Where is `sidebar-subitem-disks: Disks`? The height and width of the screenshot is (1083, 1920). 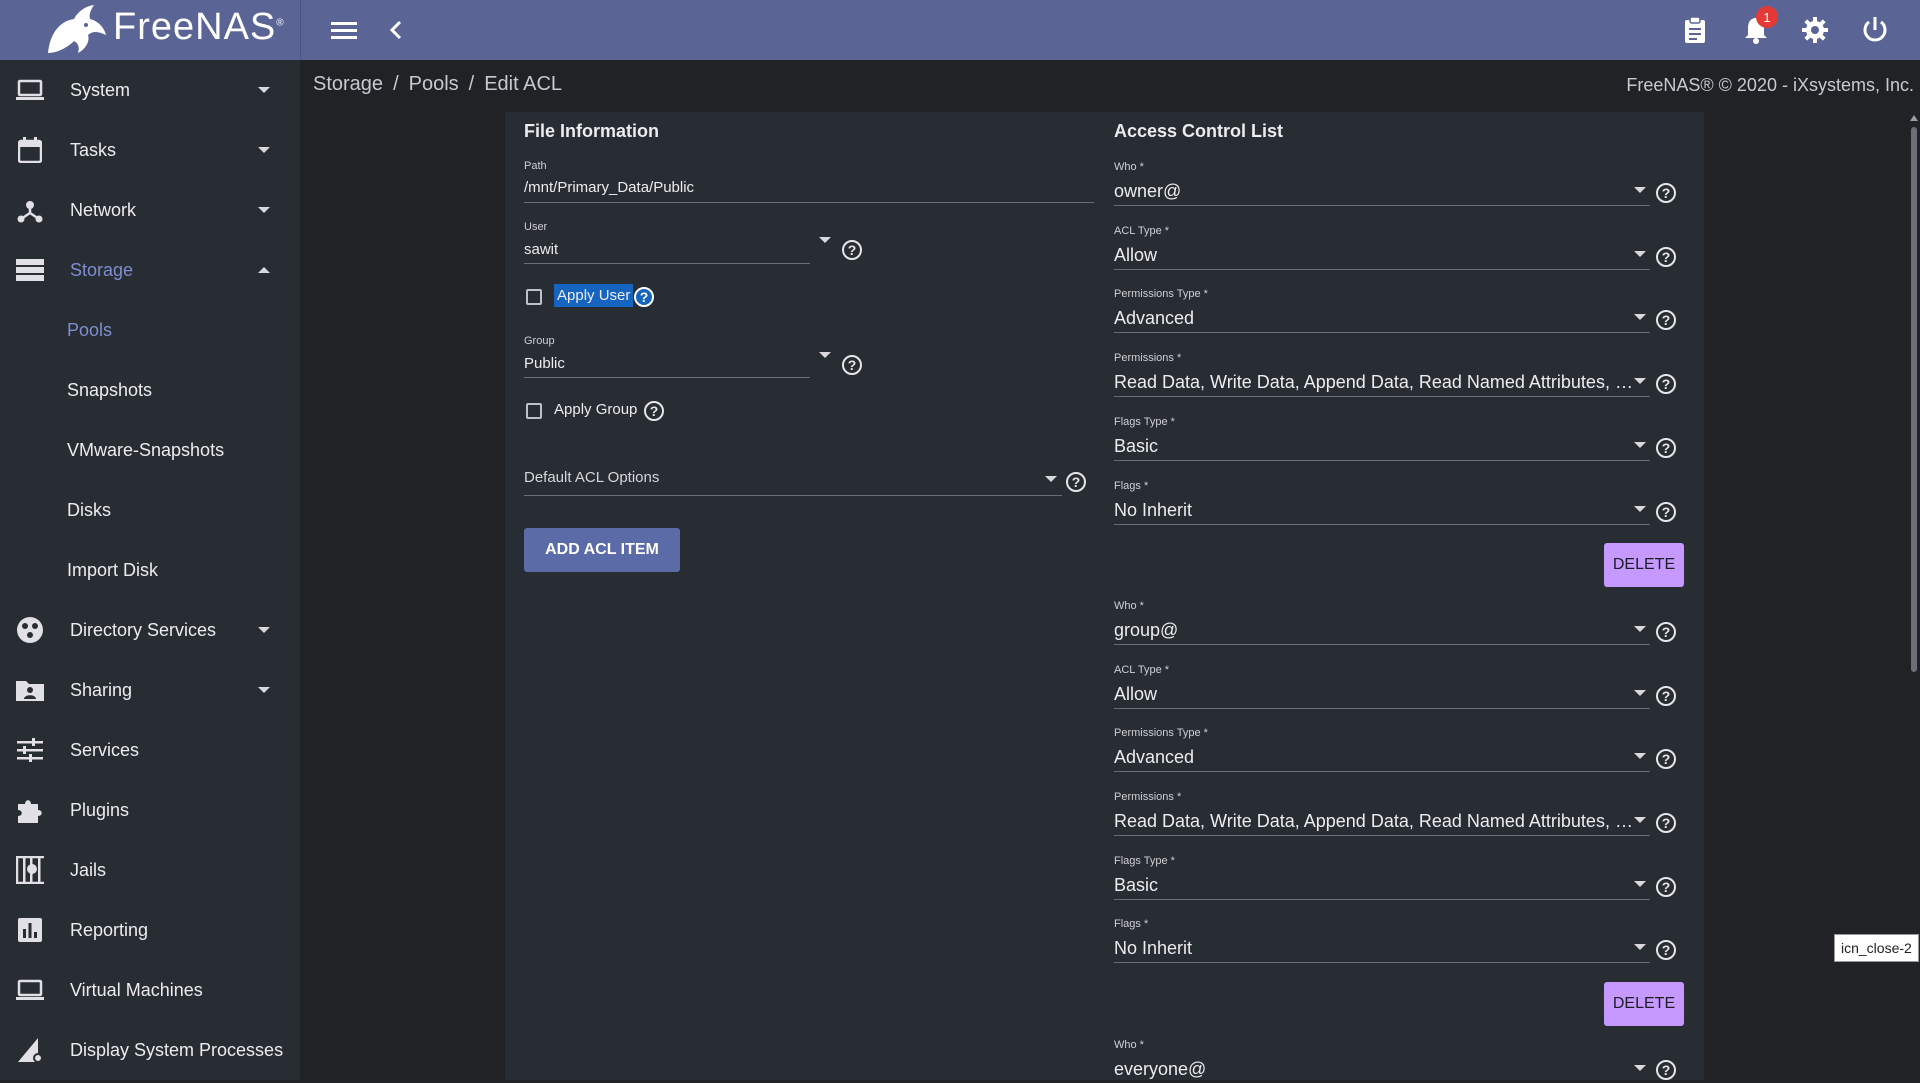
sidebar-subitem-disks: Disks is located at coordinates (150, 510).